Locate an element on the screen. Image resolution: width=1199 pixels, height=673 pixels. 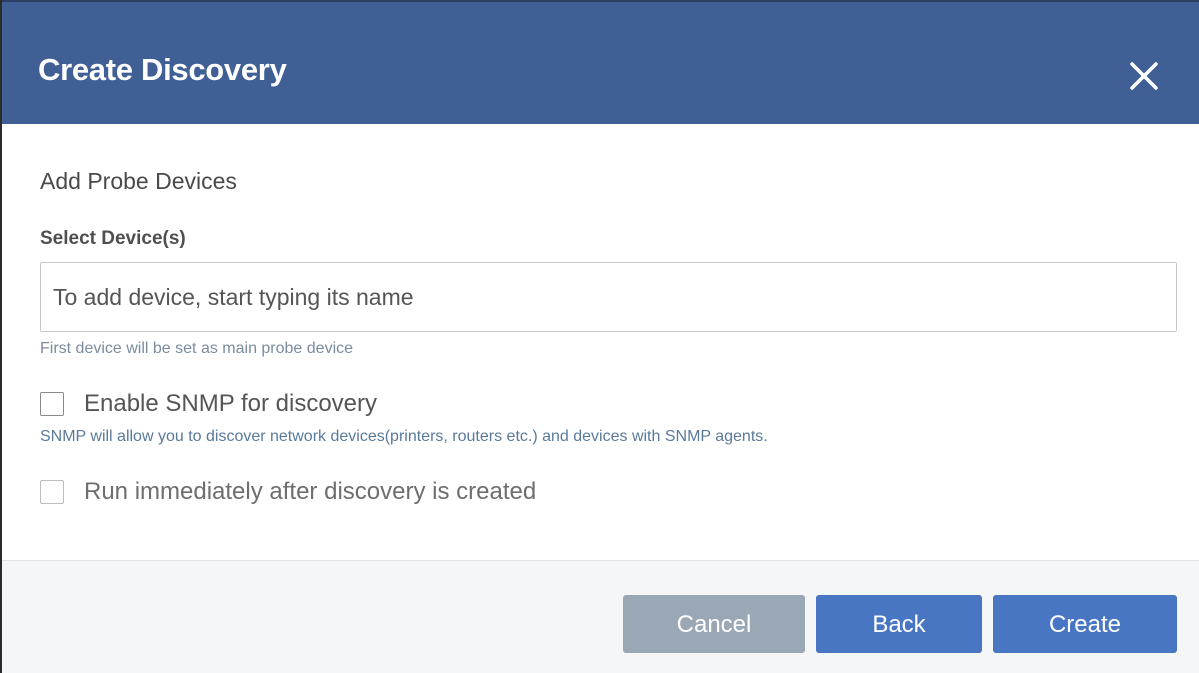
dialog-title: Create Discovery is located at coordinates (162, 69).